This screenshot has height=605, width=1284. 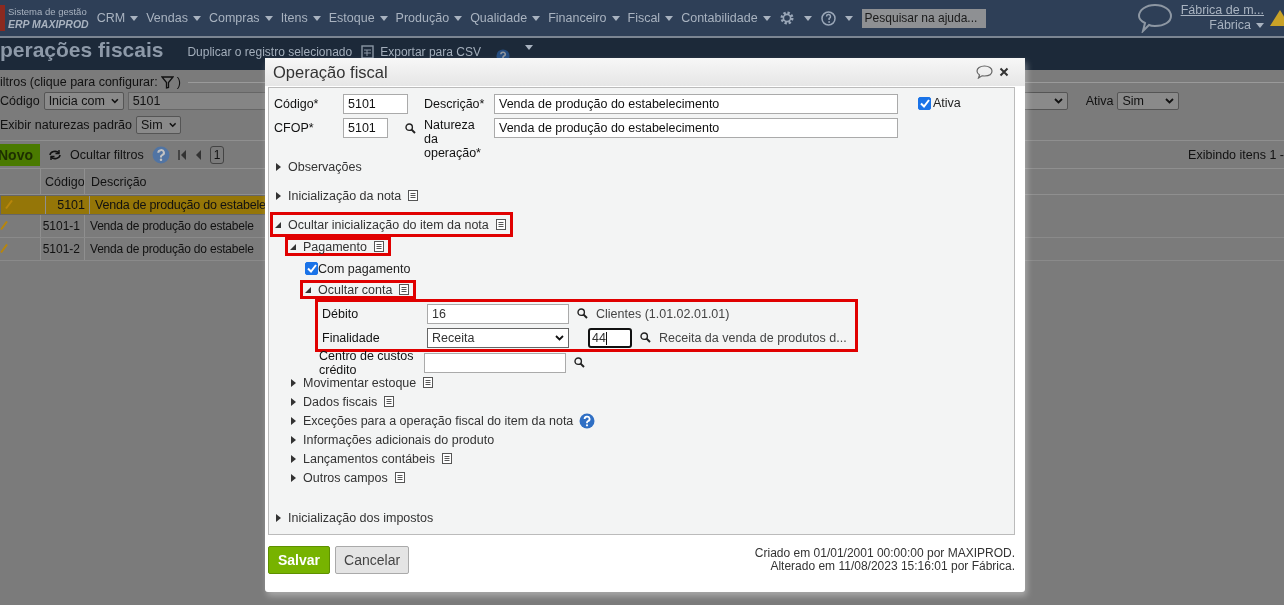 I want to click on nav-menu-item: Financeiro, so click(x=584, y=18).